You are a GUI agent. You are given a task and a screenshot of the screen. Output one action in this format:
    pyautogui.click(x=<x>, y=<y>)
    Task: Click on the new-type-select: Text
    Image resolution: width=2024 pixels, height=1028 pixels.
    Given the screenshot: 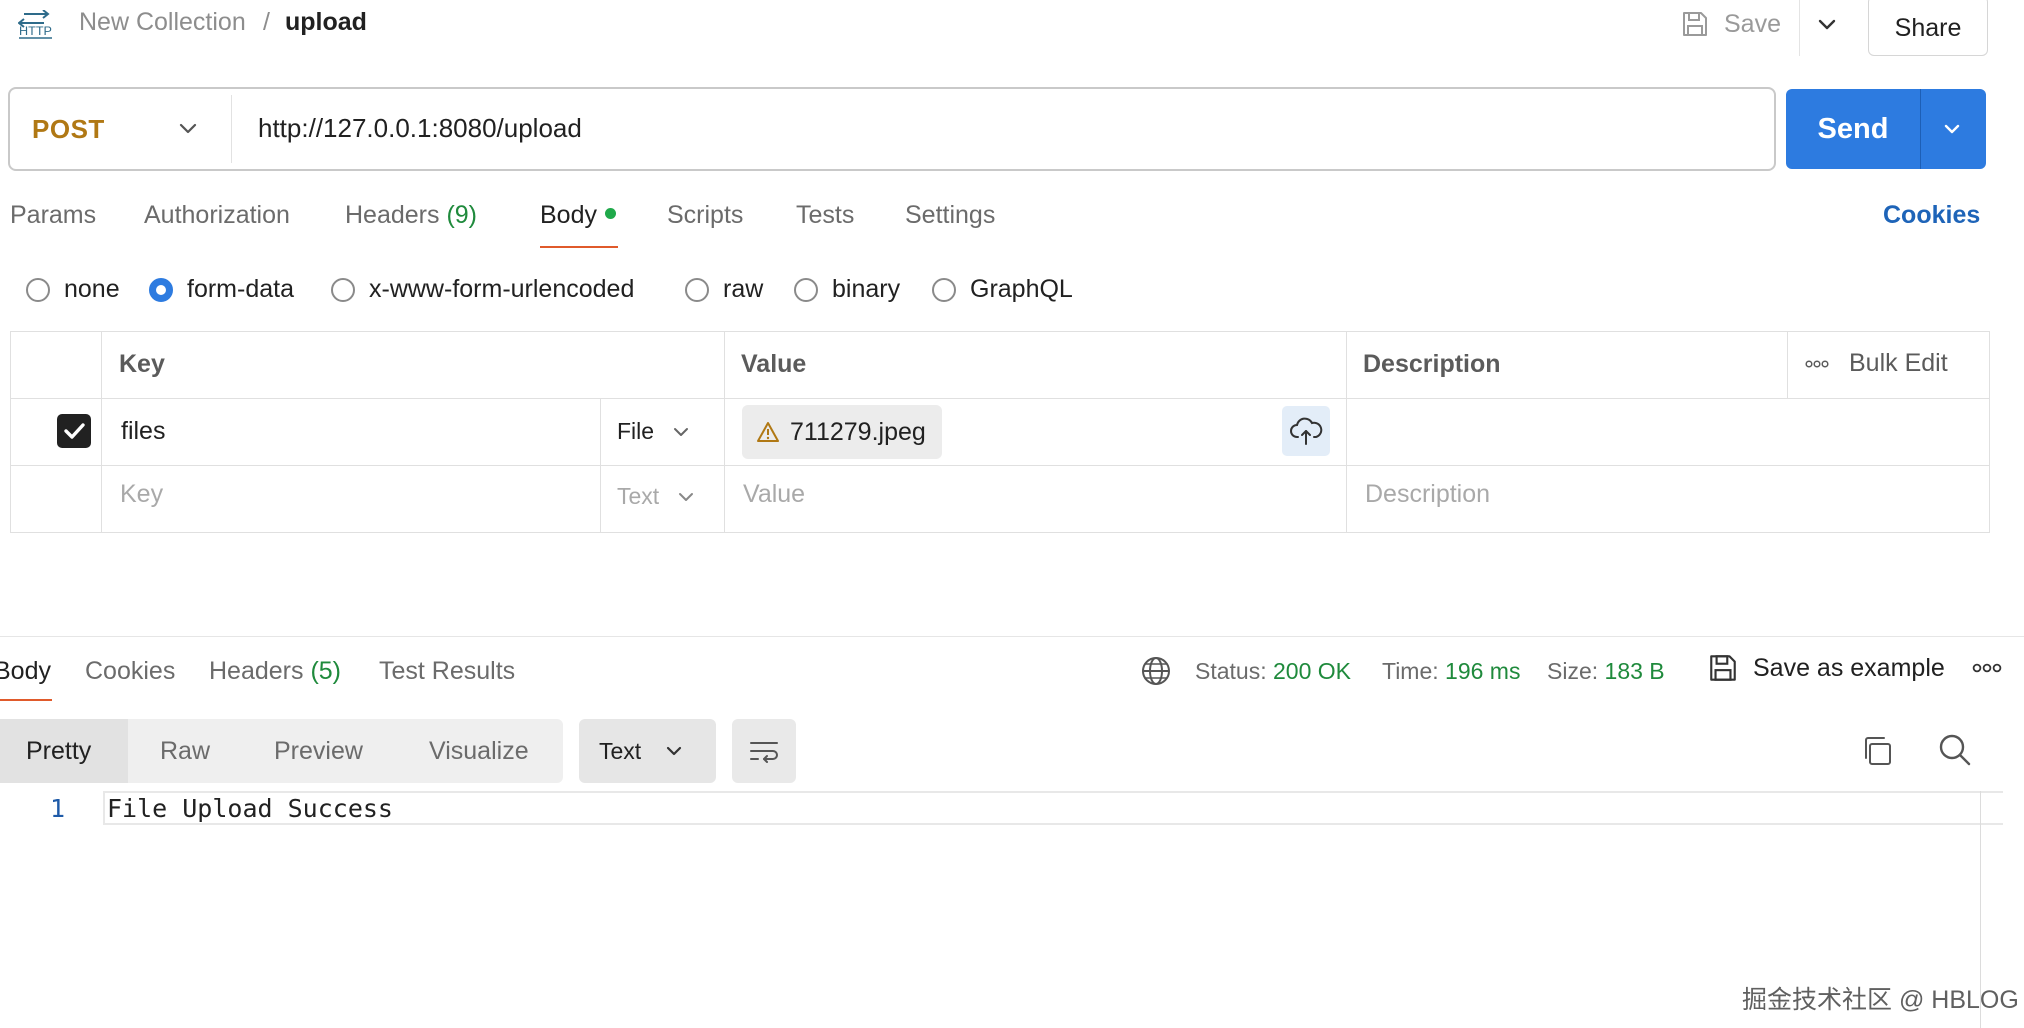 What is the action you would take?
    pyautogui.click(x=657, y=496)
    